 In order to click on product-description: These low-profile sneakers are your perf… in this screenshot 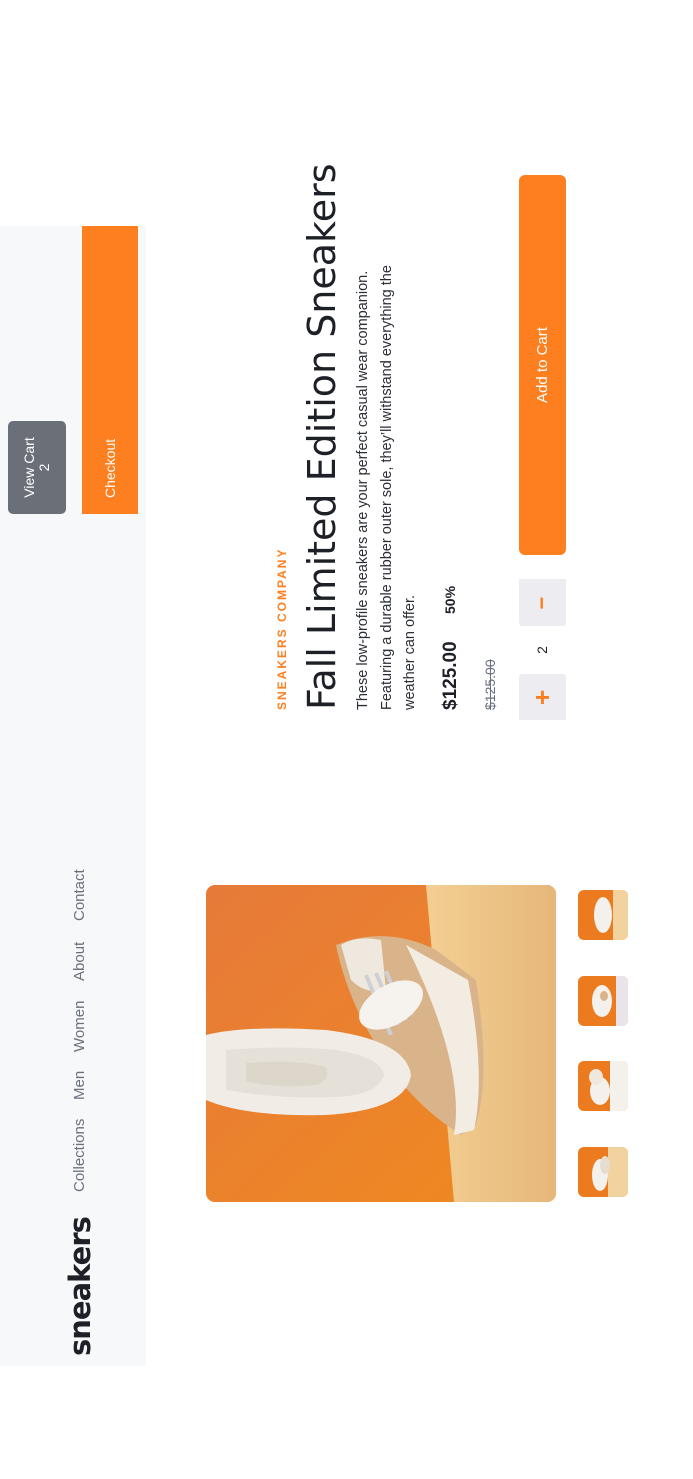, I will do `click(386, 487)`.